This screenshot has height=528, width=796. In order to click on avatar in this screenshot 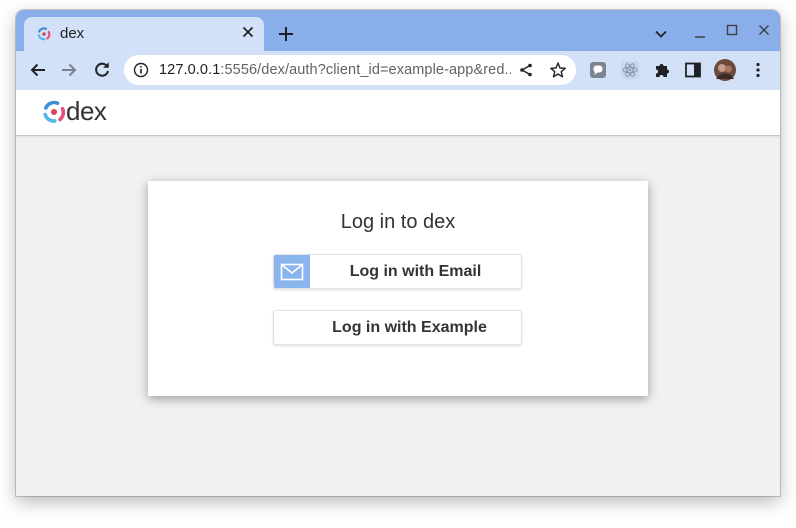, I will do `click(725, 70)`.